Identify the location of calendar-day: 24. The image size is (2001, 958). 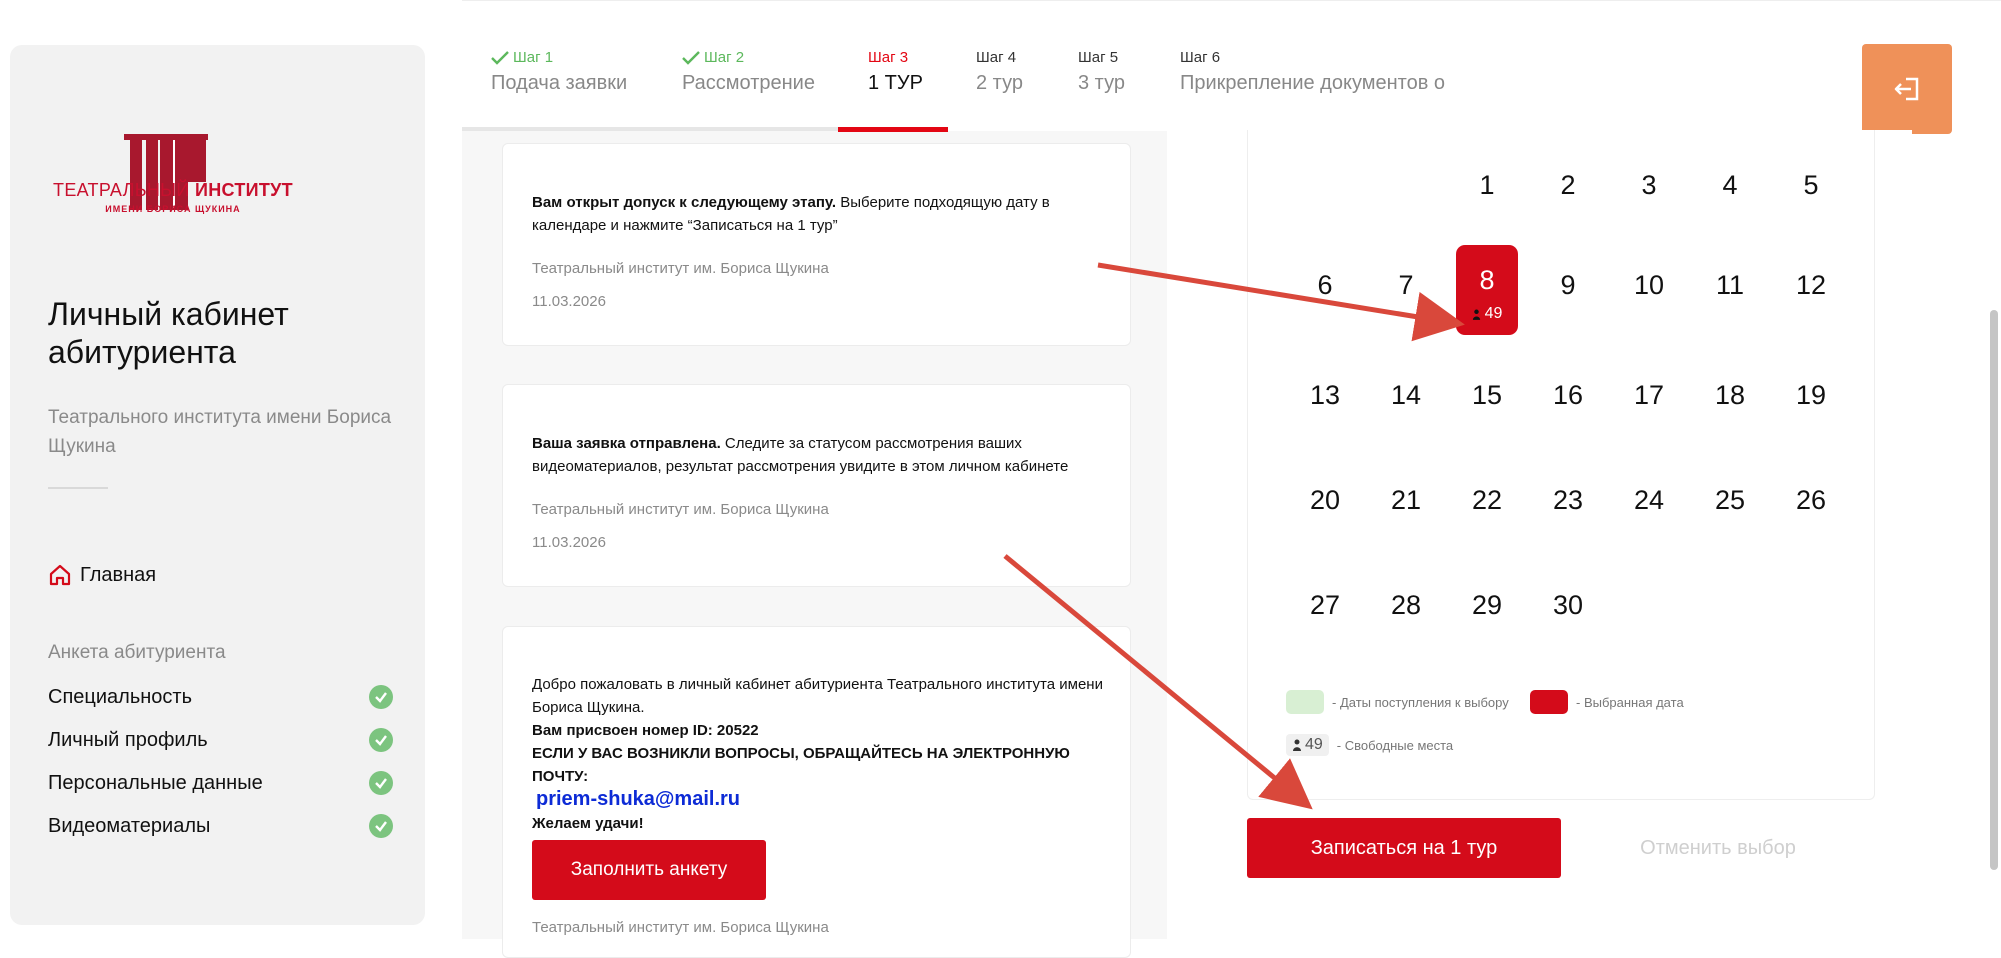
(1649, 515).